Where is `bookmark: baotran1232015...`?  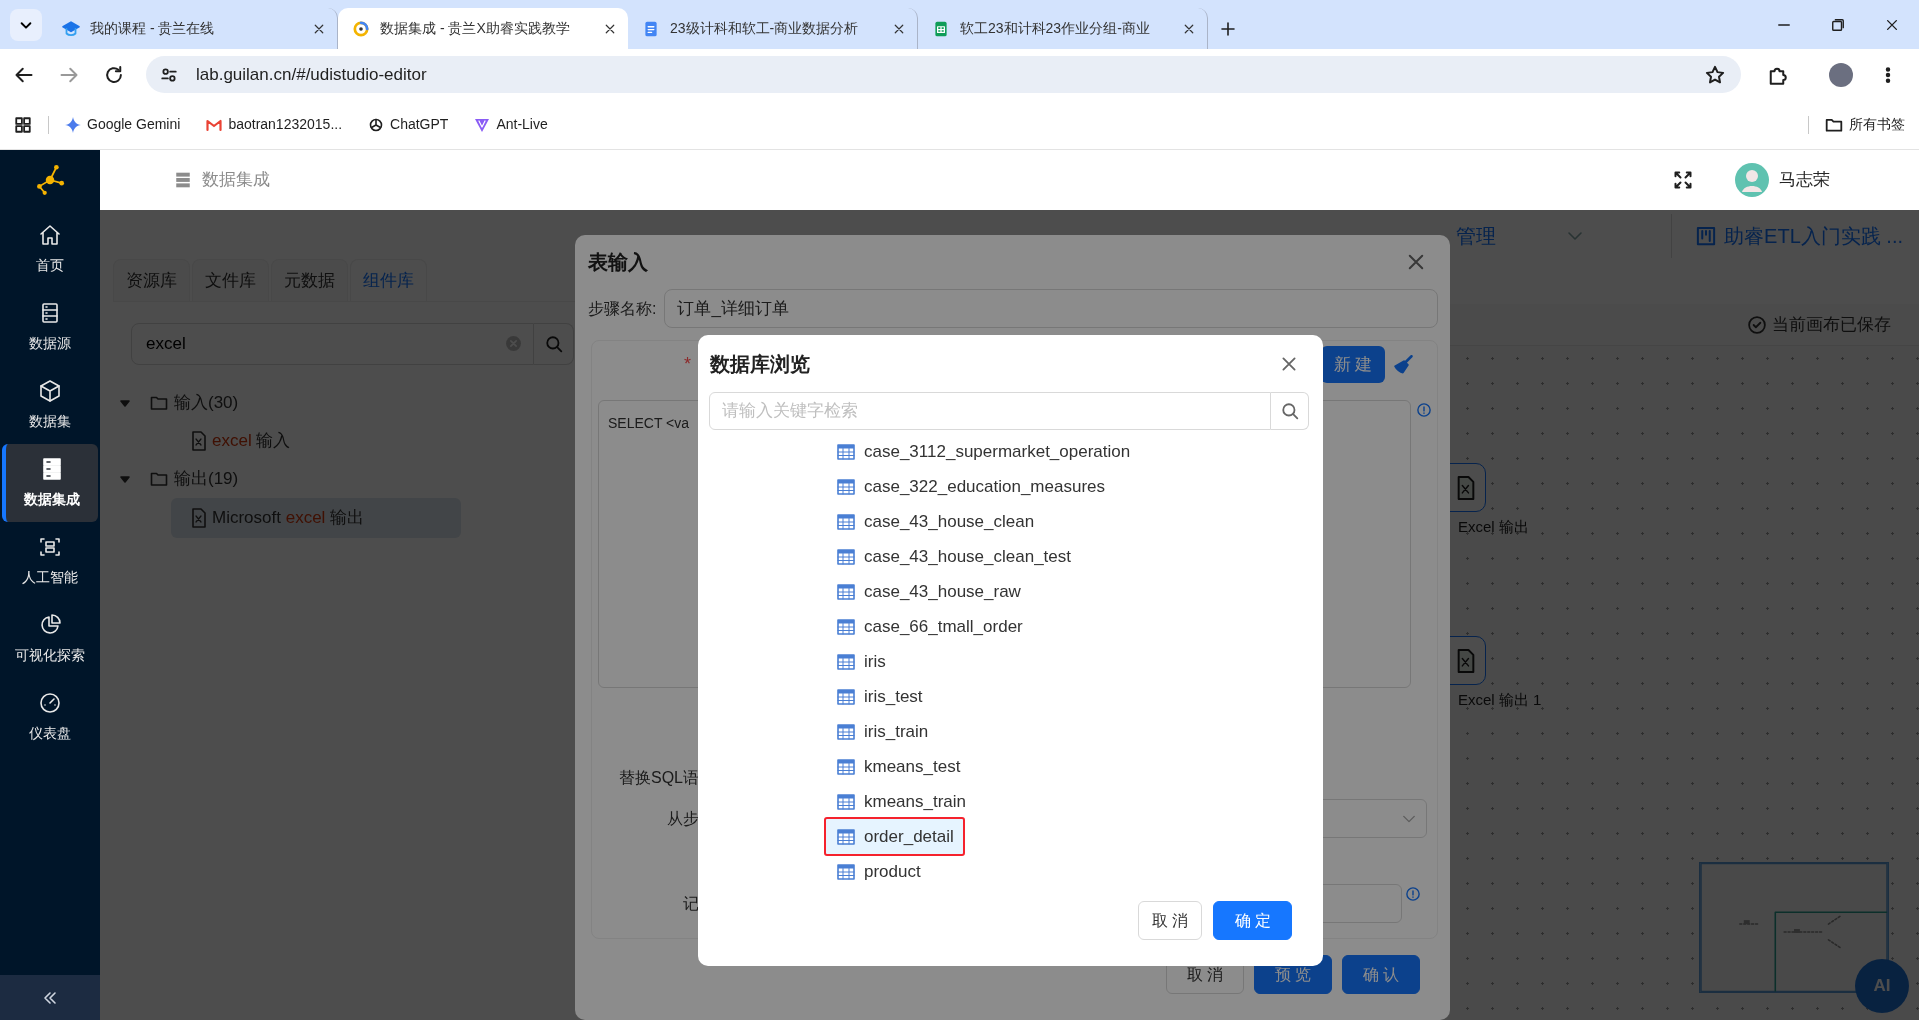 bookmark: baotran1232015... is located at coordinates (274, 124).